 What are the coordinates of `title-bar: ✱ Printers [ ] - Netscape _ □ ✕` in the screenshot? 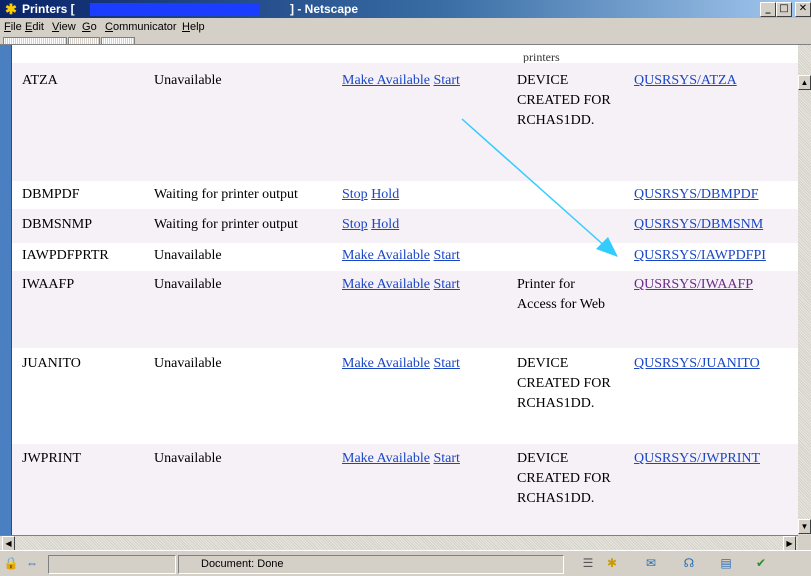 It's located at (405, 9).